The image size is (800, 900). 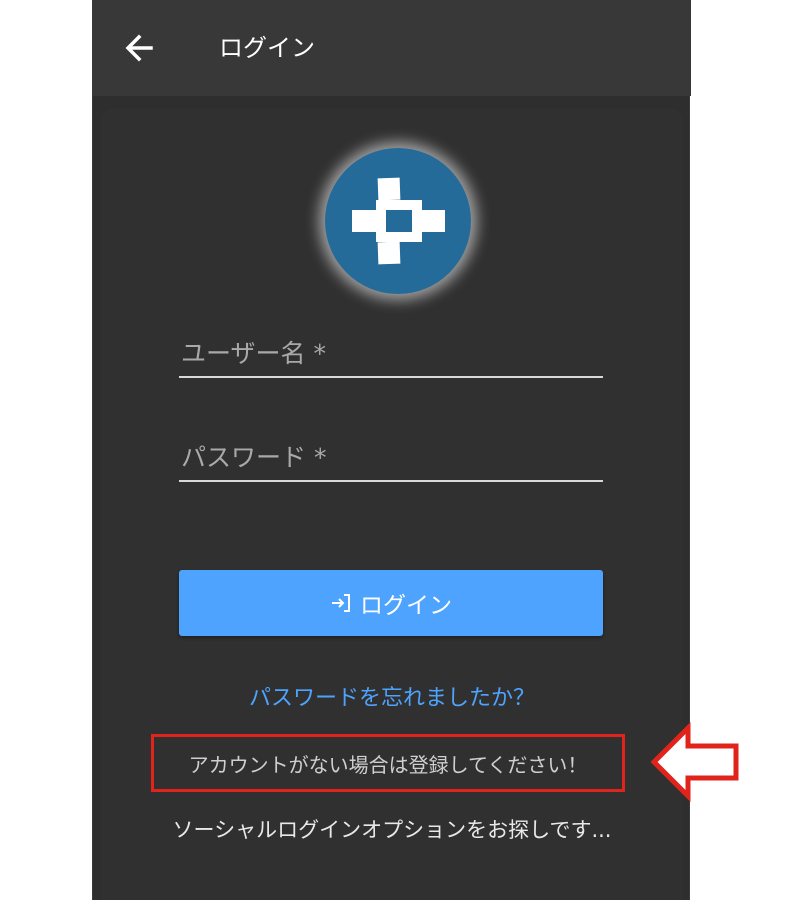 I want to click on register-link: アカウントがない場合は登録してください！, so click(x=388, y=763).